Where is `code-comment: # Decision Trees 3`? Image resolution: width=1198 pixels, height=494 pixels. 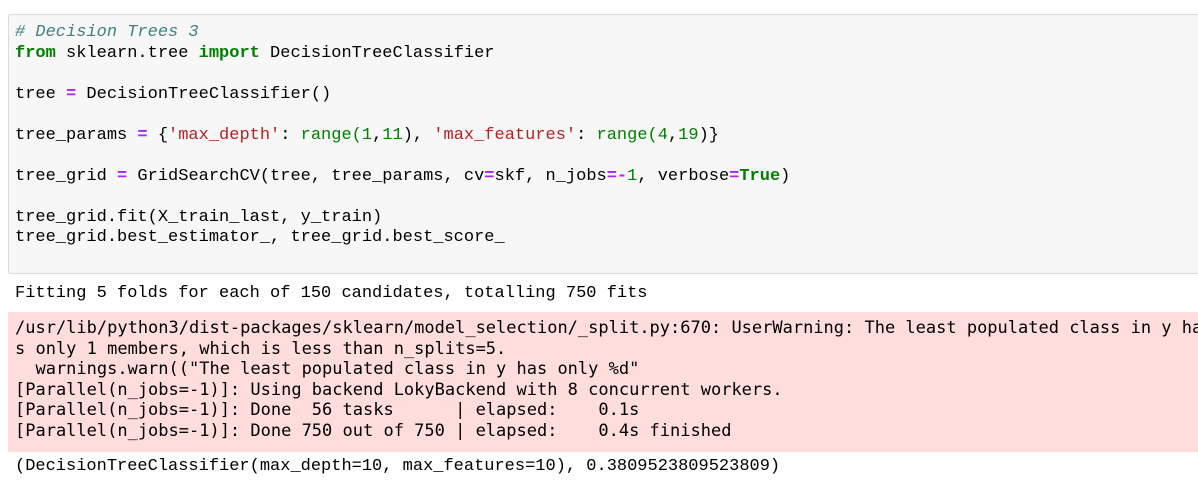
code-comment: # Decision Trees 3 is located at coordinates (107, 32).